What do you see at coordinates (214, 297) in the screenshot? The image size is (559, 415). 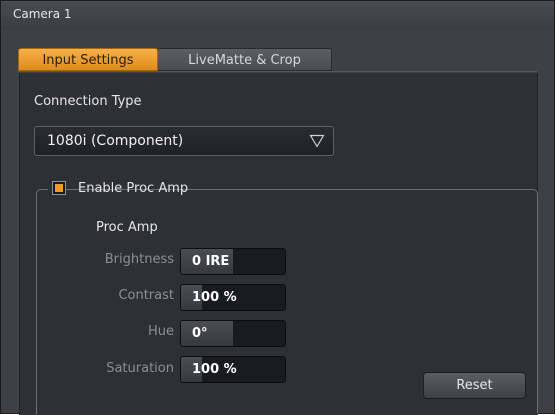 I see `contrast-value: 100 %` at bounding box center [214, 297].